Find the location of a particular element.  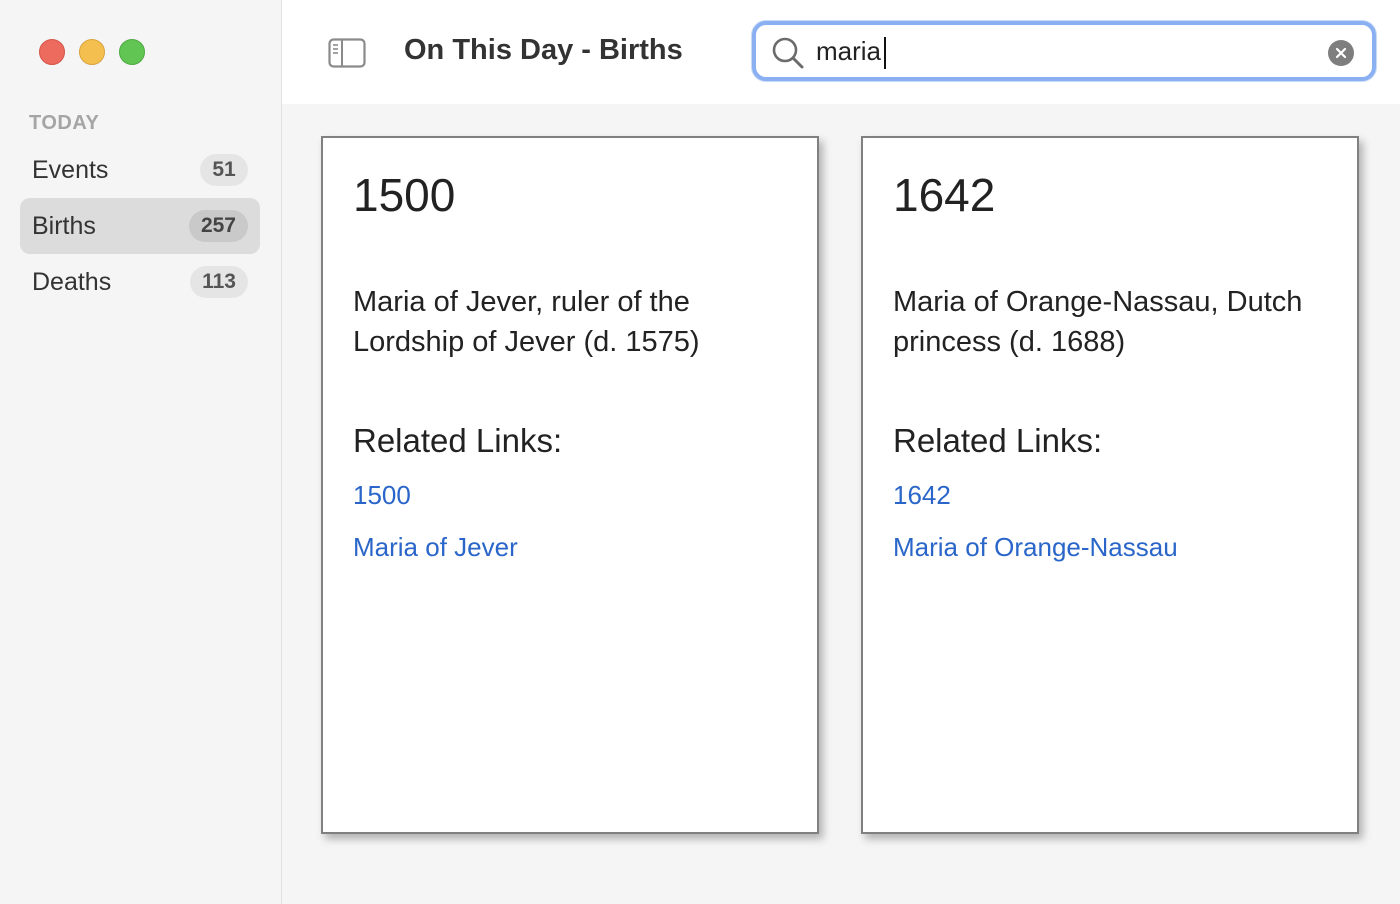

sidebar-item-births: Births 257 is located at coordinates (140, 226).